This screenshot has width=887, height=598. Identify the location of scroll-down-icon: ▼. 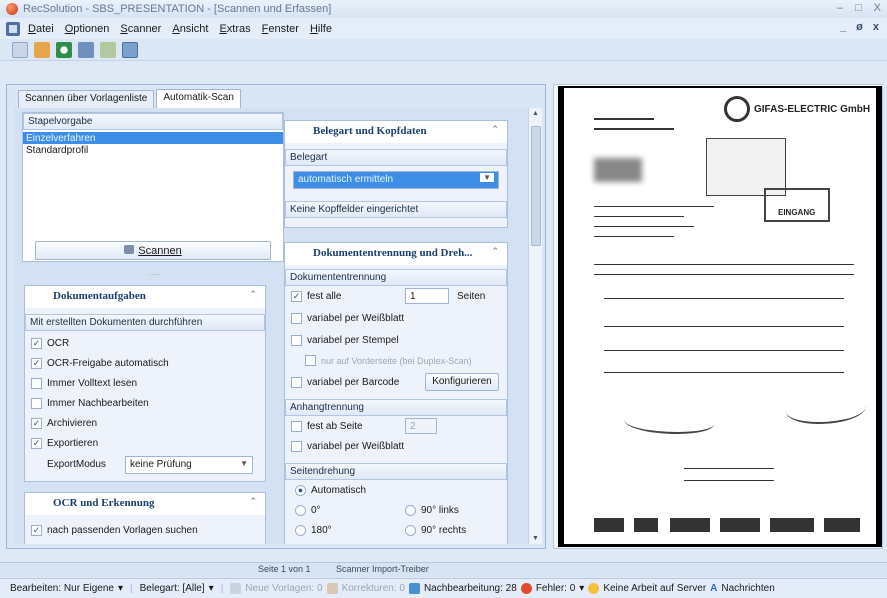
(535, 538).